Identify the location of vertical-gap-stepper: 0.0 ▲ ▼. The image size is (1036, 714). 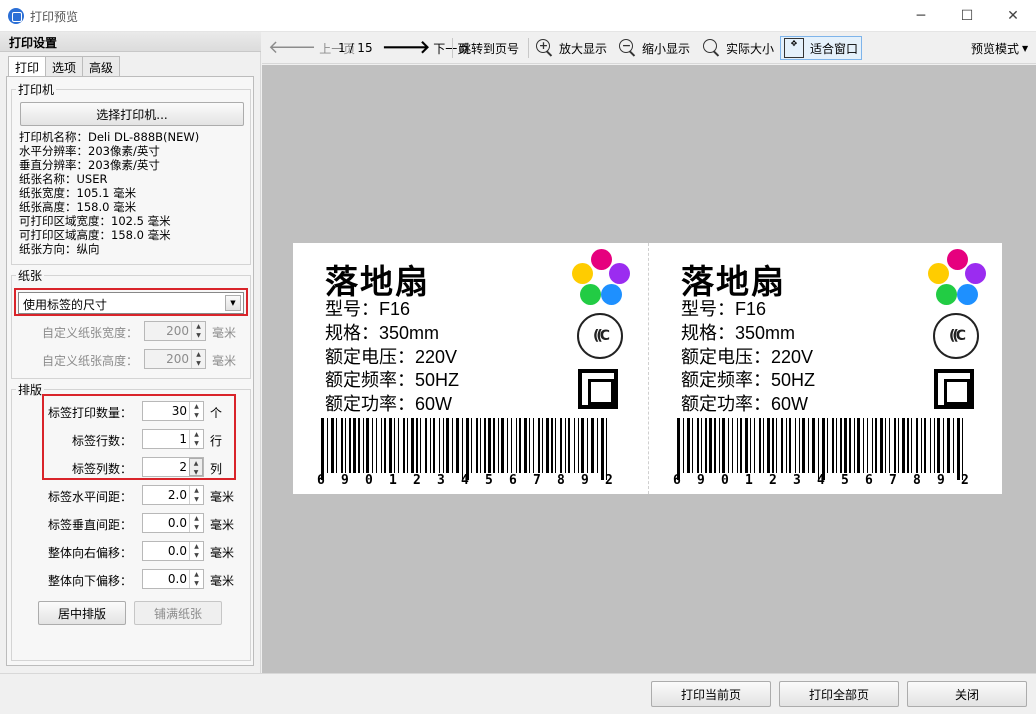
(173, 523).